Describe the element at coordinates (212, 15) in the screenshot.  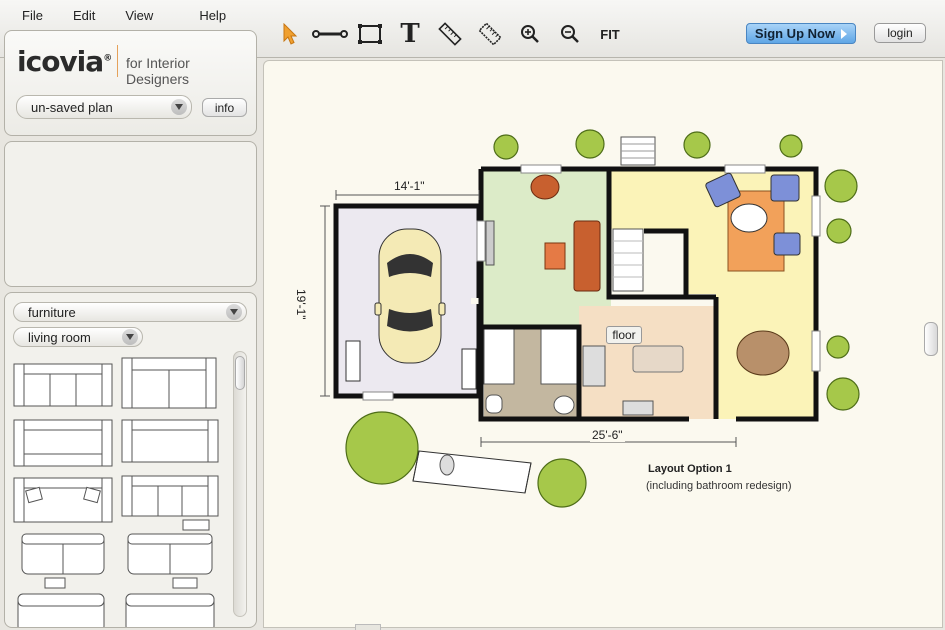
I see `menu-help: Help` at that location.